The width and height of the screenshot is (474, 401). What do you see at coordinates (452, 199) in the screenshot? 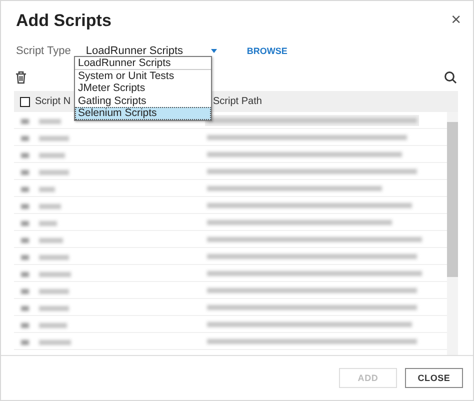
I see `scrollbar-thumb` at bounding box center [452, 199].